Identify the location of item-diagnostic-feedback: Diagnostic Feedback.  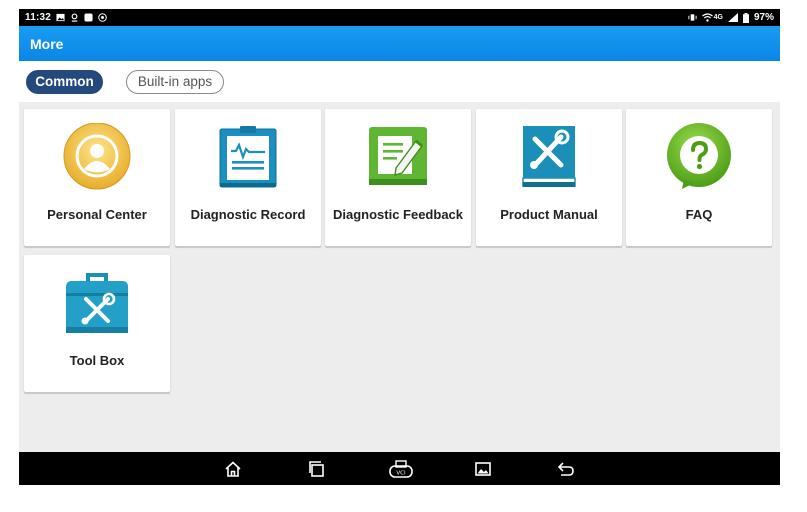
(398, 177).